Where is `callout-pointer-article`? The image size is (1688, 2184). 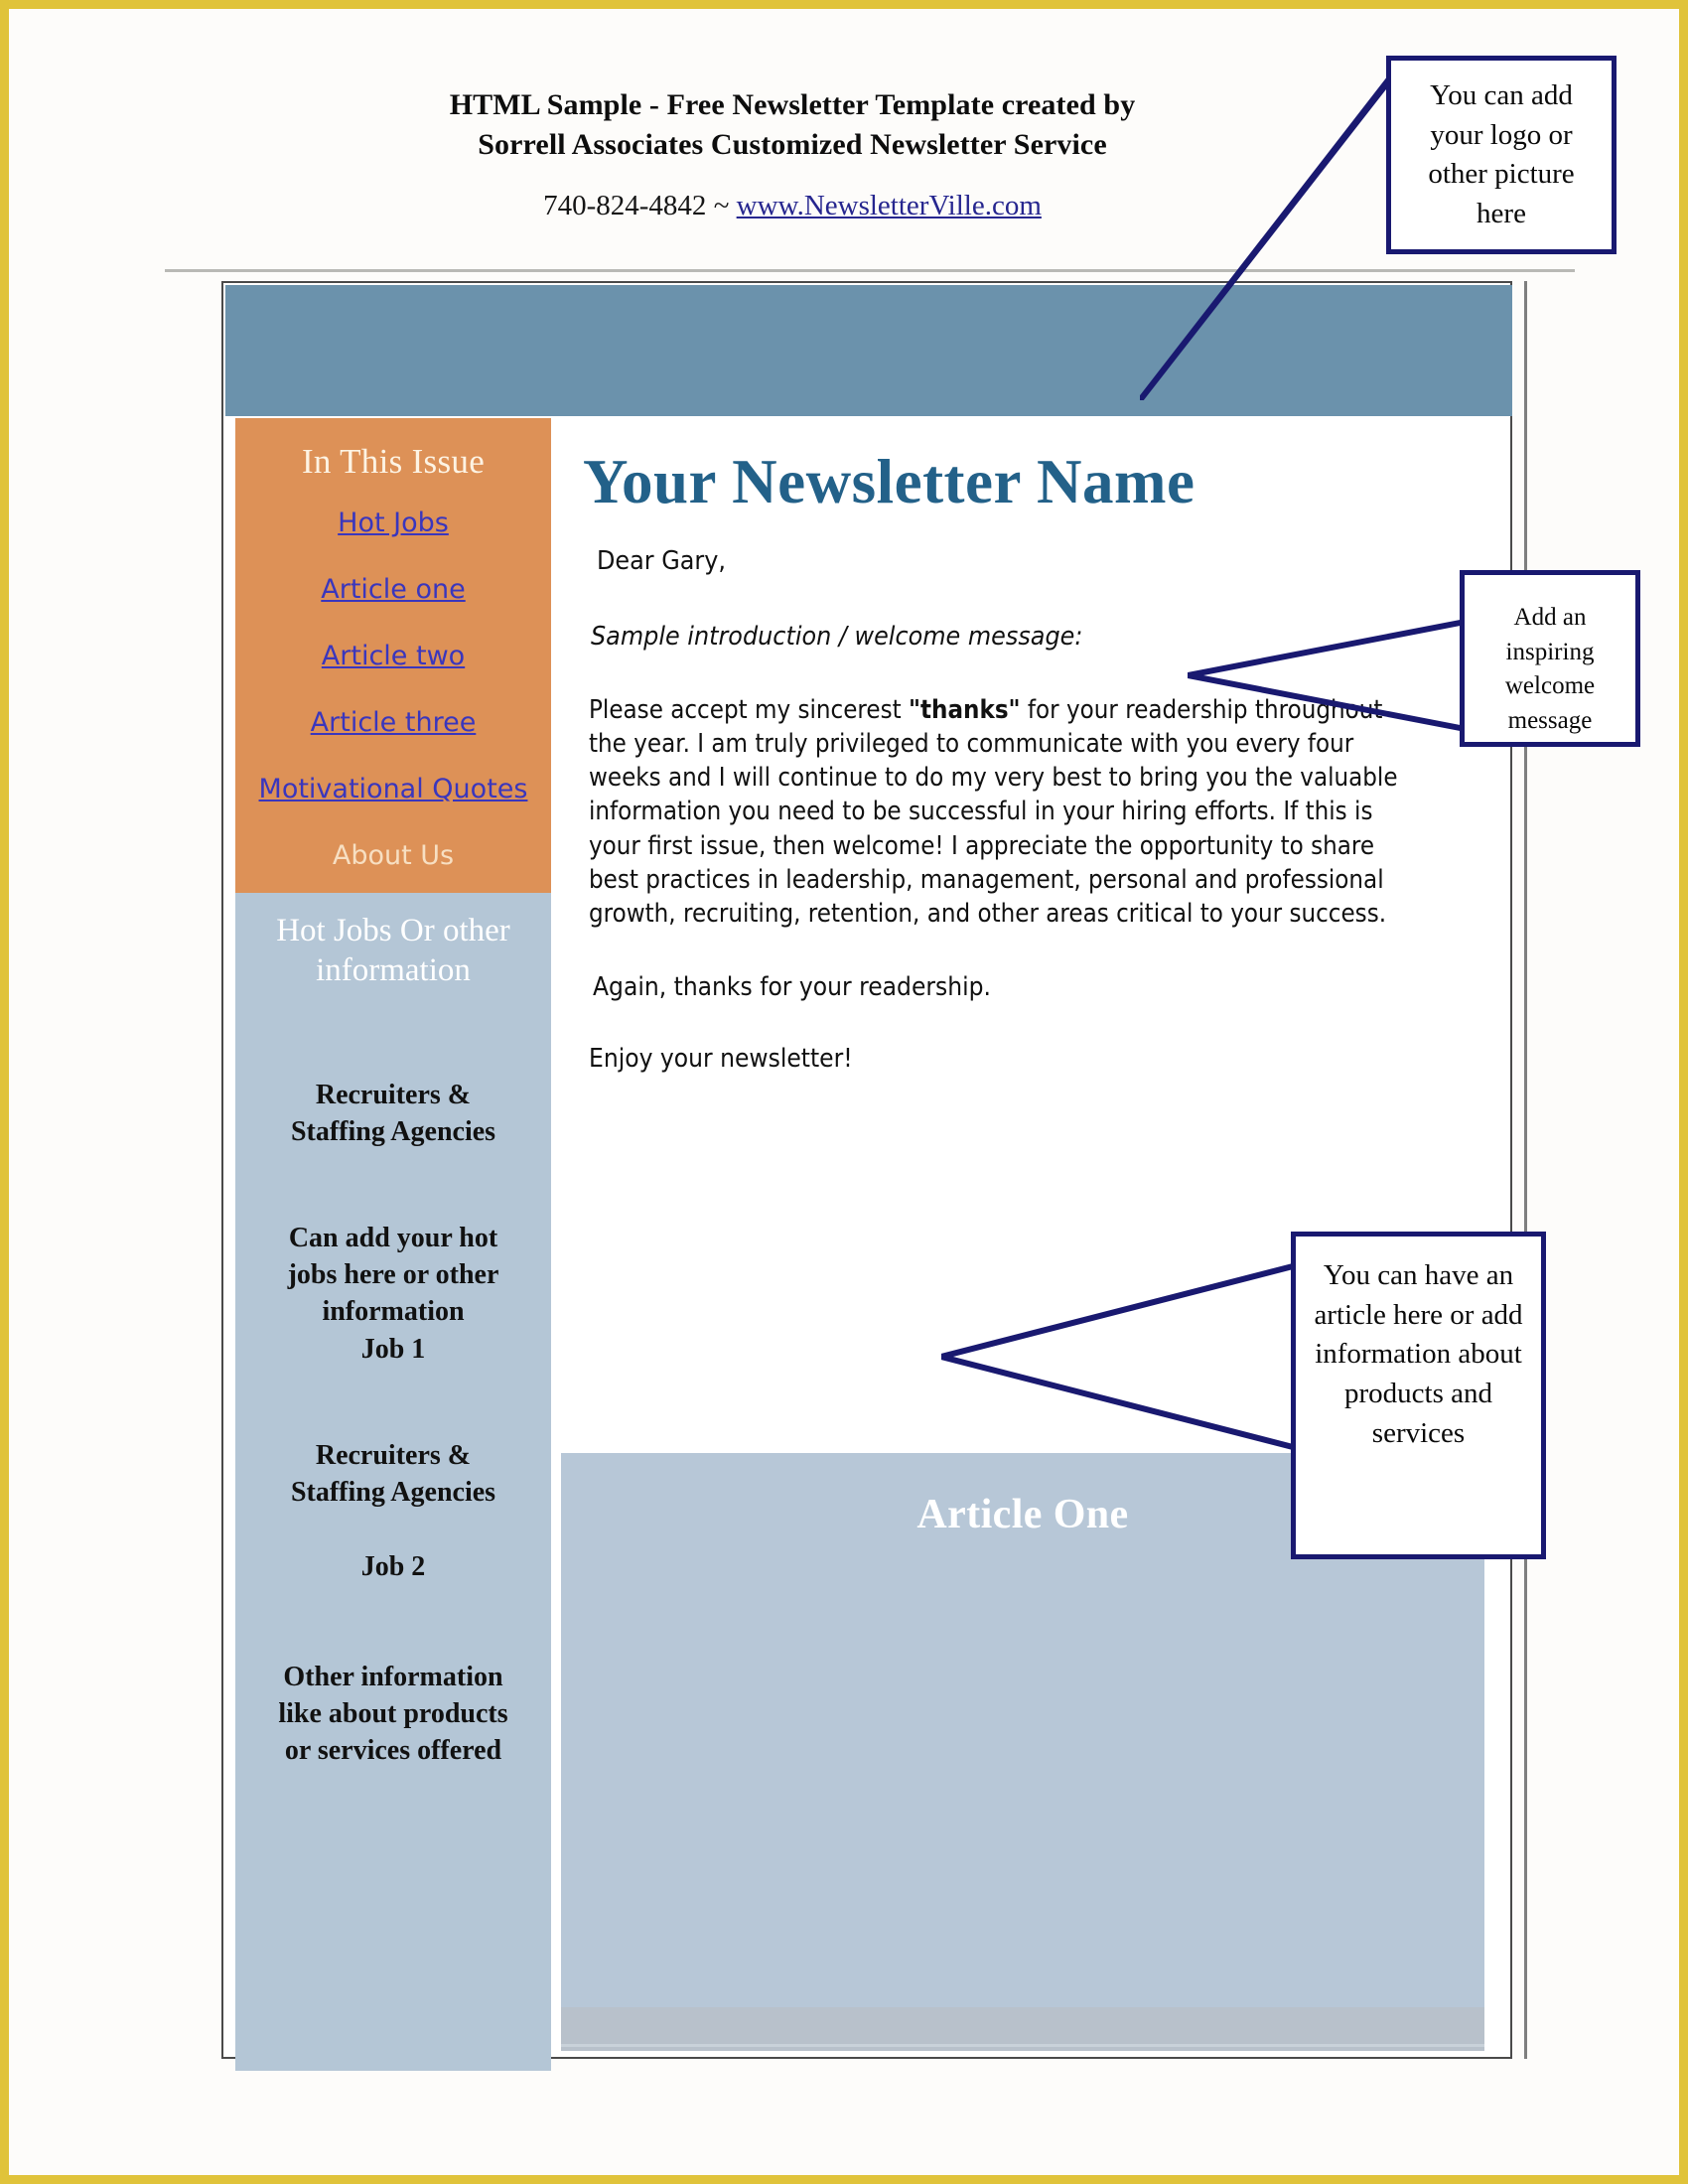 callout-pointer-article is located at coordinates (1120, 1356).